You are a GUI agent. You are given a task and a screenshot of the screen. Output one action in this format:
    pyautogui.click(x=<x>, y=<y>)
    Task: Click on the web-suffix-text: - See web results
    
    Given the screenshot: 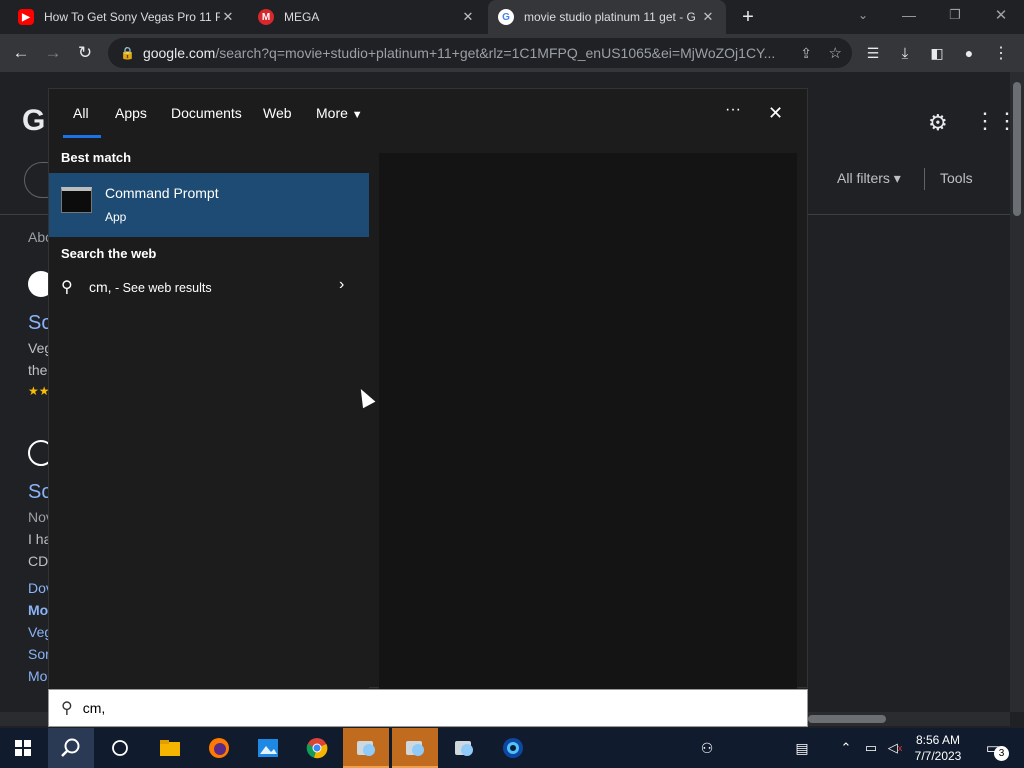 What is the action you would take?
    pyautogui.click(x=161, y=288)
    